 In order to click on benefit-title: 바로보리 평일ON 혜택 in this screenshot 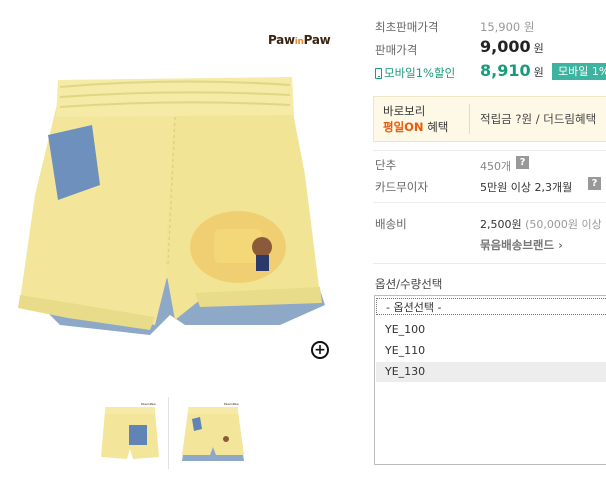, I will do `click(415, 119)`.